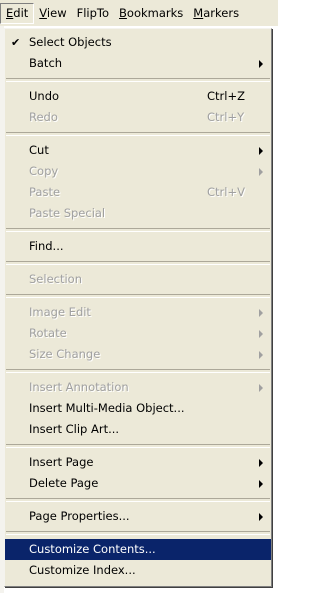 The image size is (320, 593). What do you see at coordinates (216, 13) in the screenshot?
I see `menu-markers: Markers` at bounding box center [216, 13].